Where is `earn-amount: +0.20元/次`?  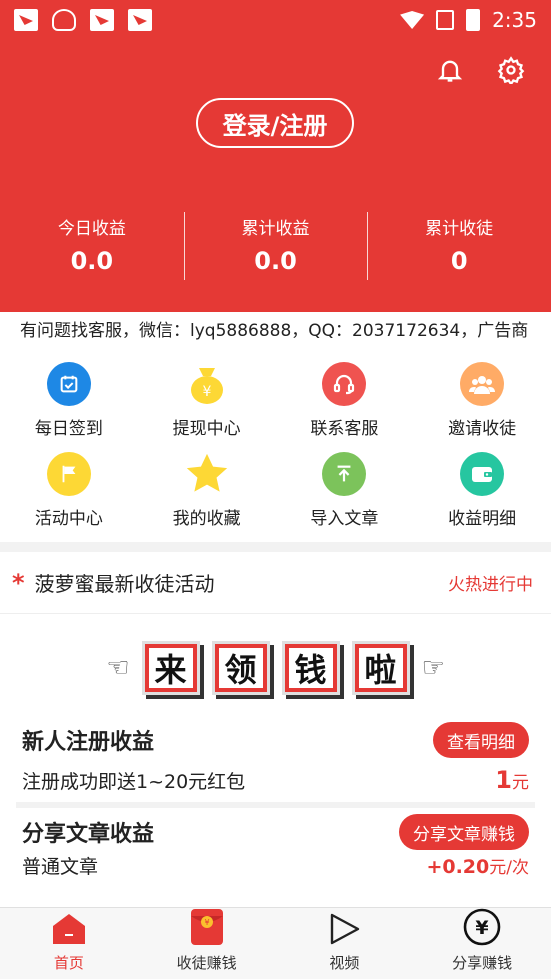
earn-amount: +0.20元/次 is located at coordinates (477, 865).